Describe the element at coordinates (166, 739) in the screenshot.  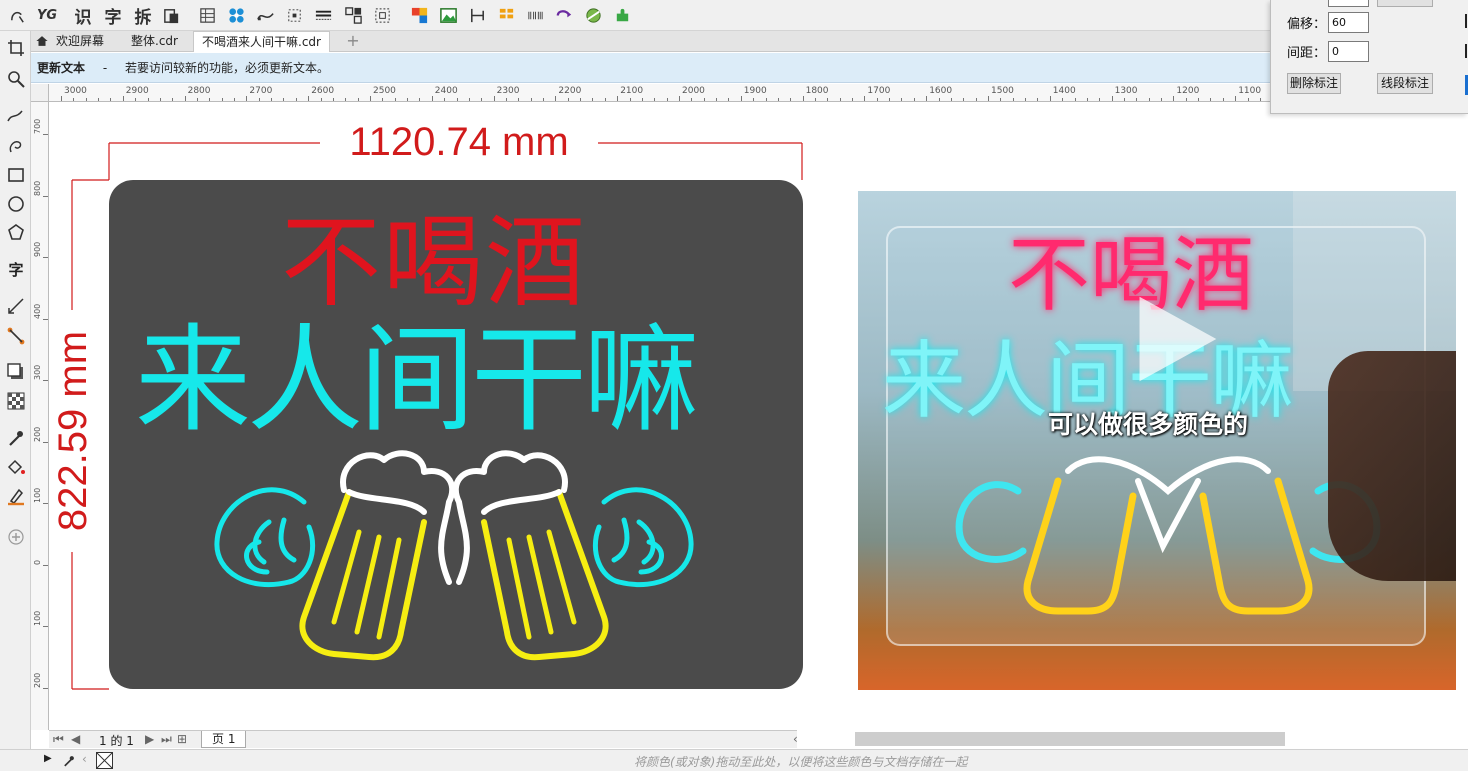
I see `last-page-icon: ⏭` at that location.